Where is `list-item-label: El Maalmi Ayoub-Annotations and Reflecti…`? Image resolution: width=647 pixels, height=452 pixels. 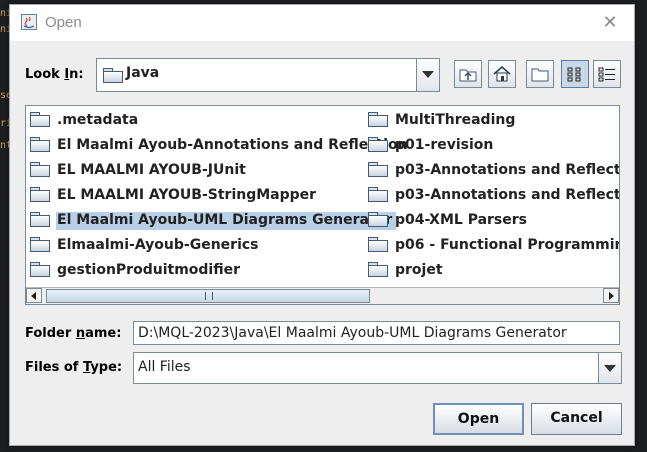
list-item-label: El Maalmi Ayoub-Annotations and Reflecti… is located at coordinates (232, 145).